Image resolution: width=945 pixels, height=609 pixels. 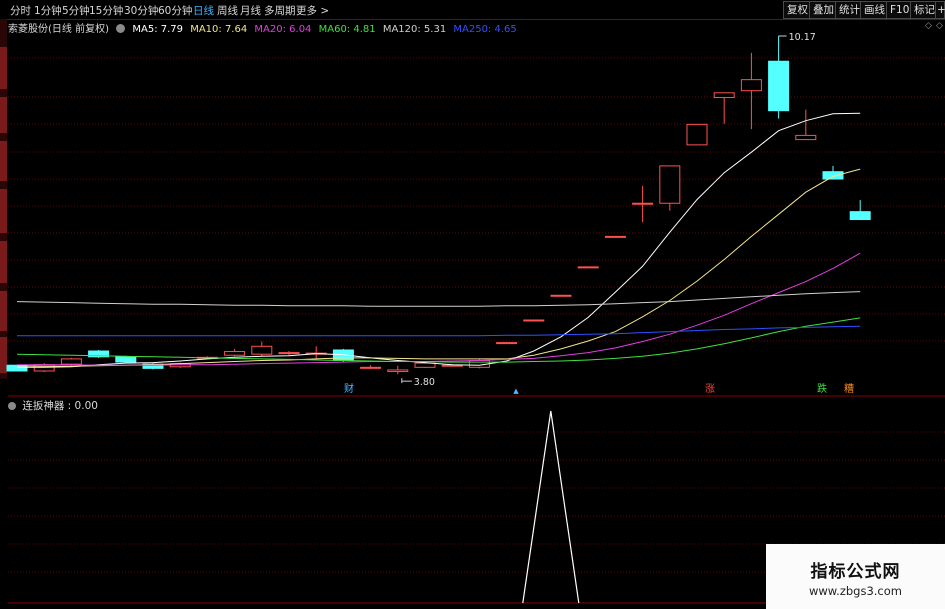 I want to click on period-tab-15min: 15分钟, so click(x=106, y=10).